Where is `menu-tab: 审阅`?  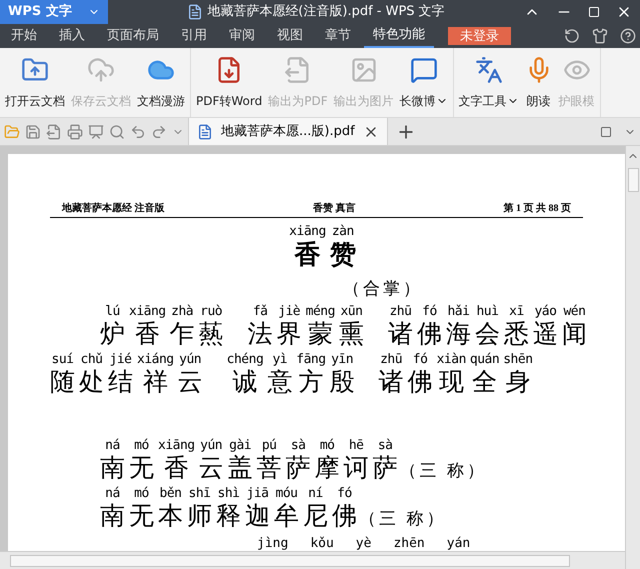 menu-tab: 审阅 is located at coordinates (242, 36).